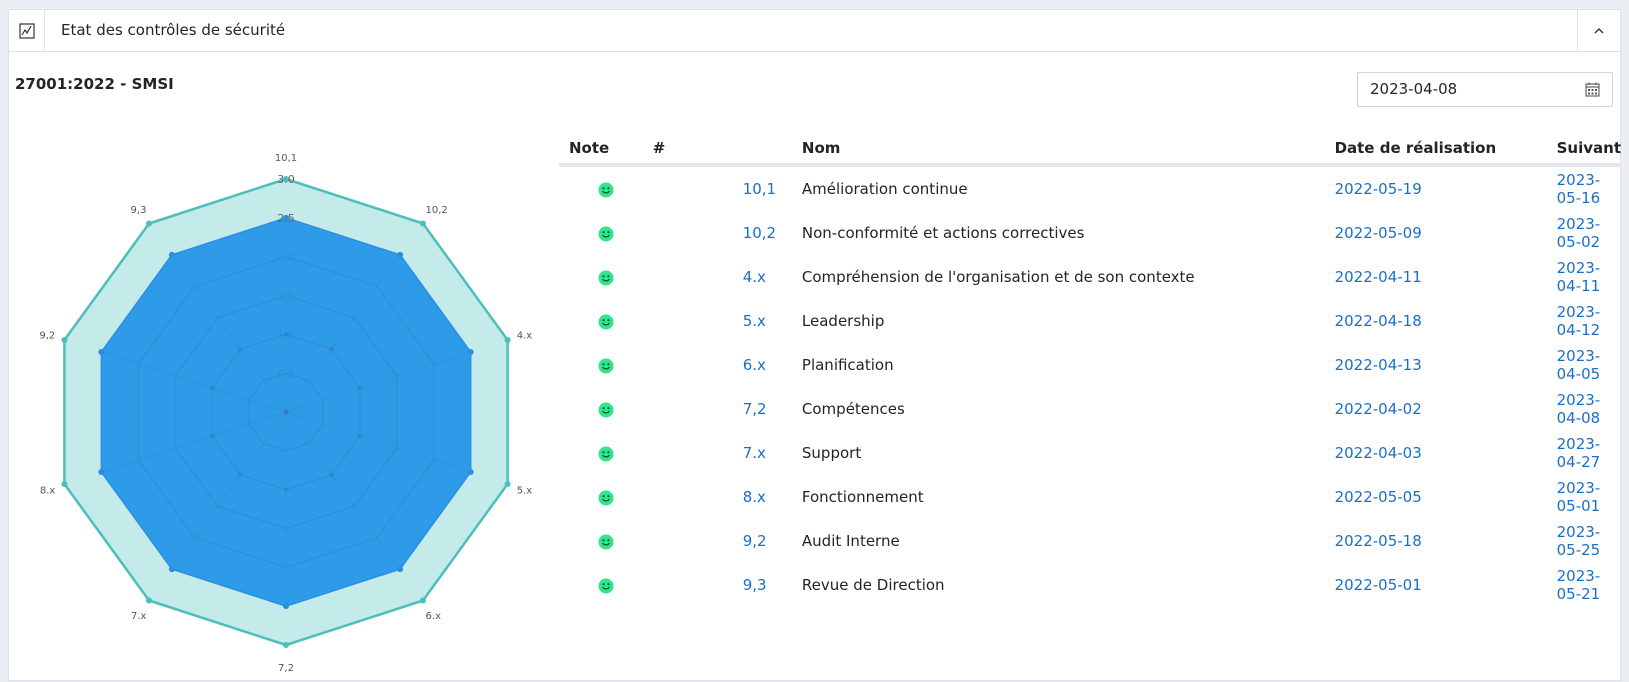  What do you see at coordinates (943, 233) in the screenshot?
I see `control-name: Non-conformité et actions correctives` at bounding box center [943, 233].